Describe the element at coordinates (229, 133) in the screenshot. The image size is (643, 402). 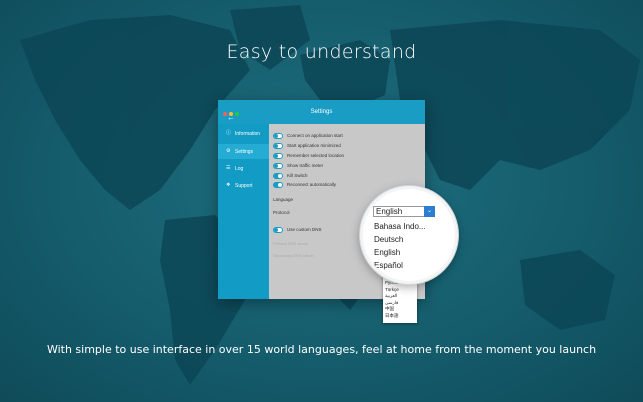
I see `info-icon: ⓘ` at that location.